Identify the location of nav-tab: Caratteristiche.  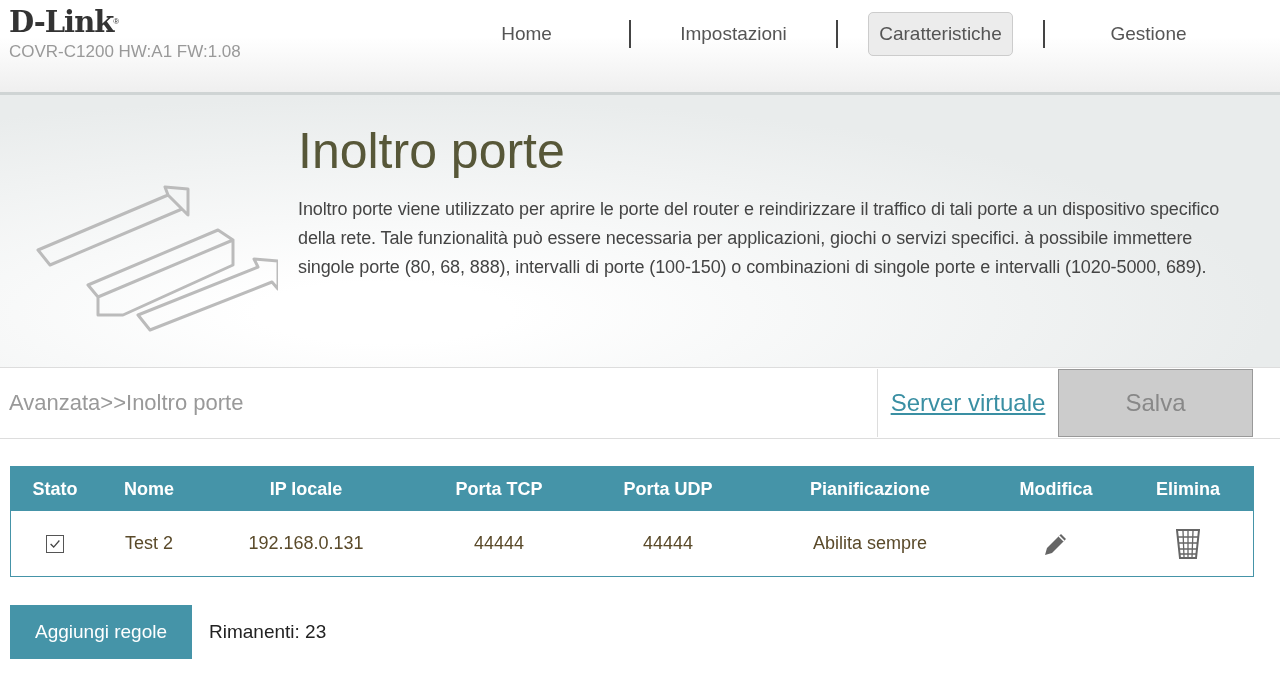
(940, 34).